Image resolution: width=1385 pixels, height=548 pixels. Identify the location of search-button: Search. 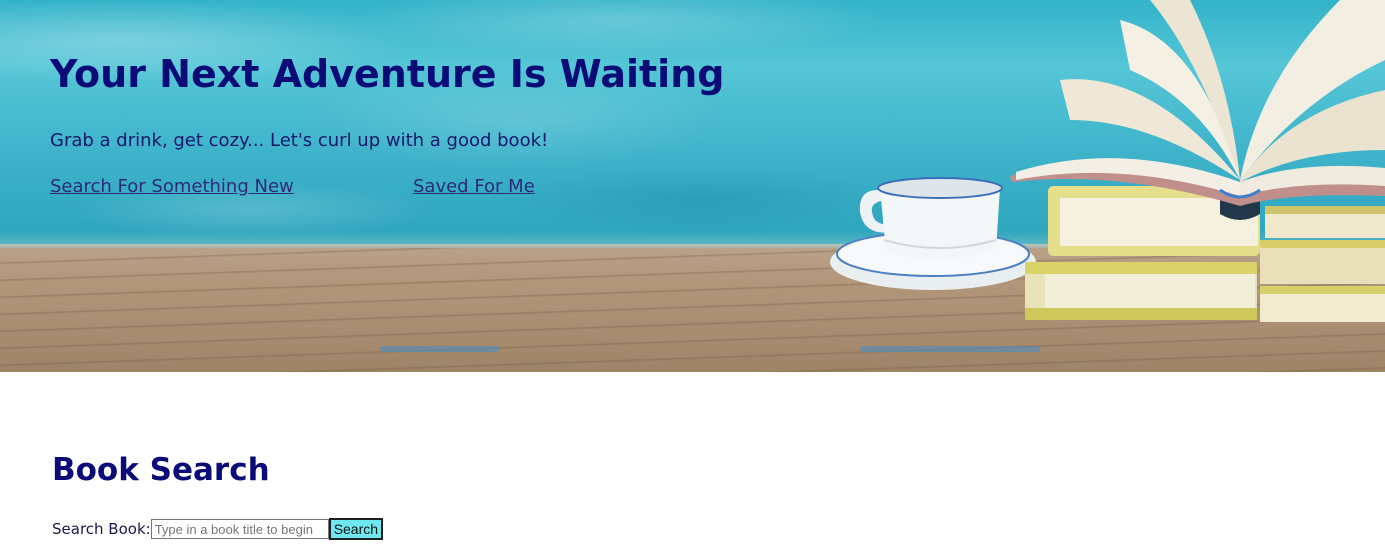
(356, 529).